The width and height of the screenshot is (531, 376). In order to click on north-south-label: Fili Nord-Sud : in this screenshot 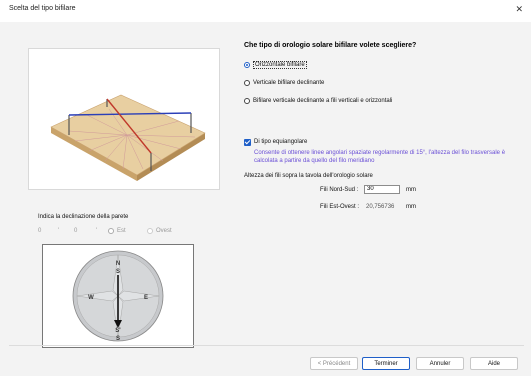, I will do `click(339, 190)`.